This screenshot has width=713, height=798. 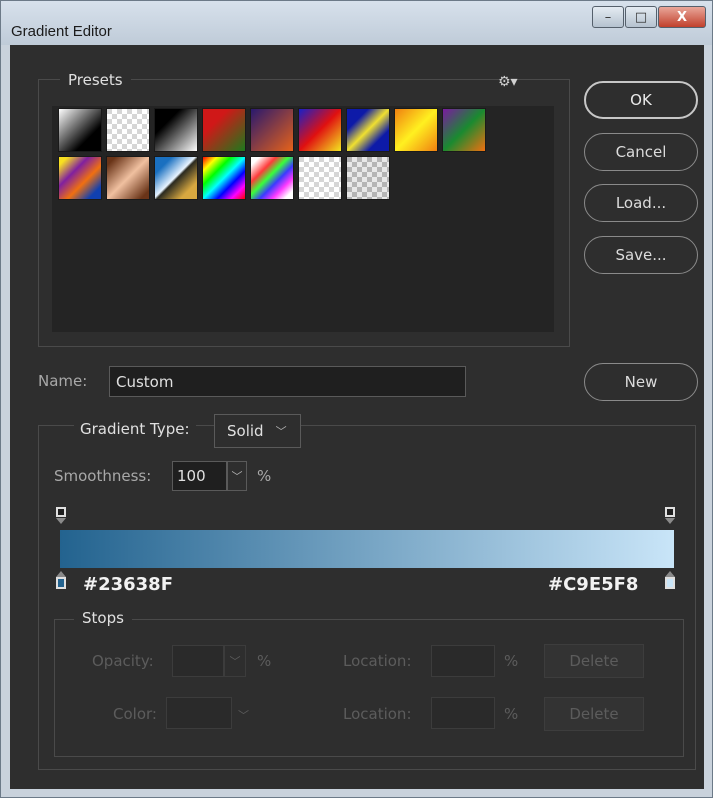 What do you see at coordinates (95, 80) in the screenshot?
I see `presets-legend: Presets` at bounding box center [95, 80].